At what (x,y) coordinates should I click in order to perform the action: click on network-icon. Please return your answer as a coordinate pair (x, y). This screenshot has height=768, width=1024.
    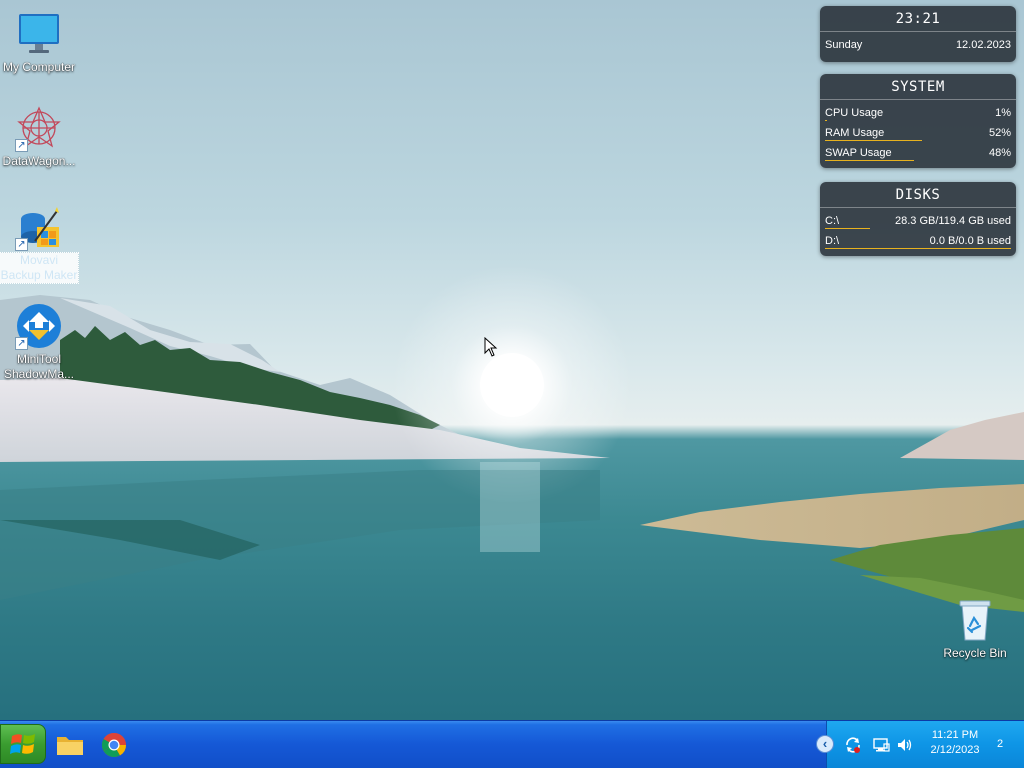
    Looking at the image, I should click on (881, 745).